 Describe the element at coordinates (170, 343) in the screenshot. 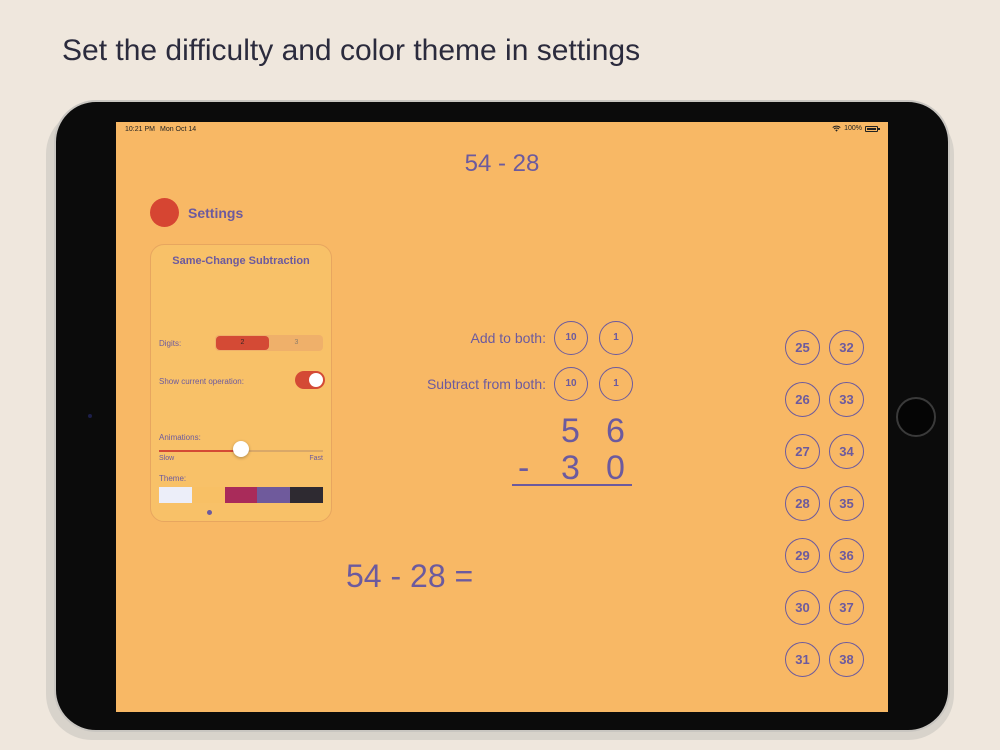

I see `digits-label: Digits:` at that location.